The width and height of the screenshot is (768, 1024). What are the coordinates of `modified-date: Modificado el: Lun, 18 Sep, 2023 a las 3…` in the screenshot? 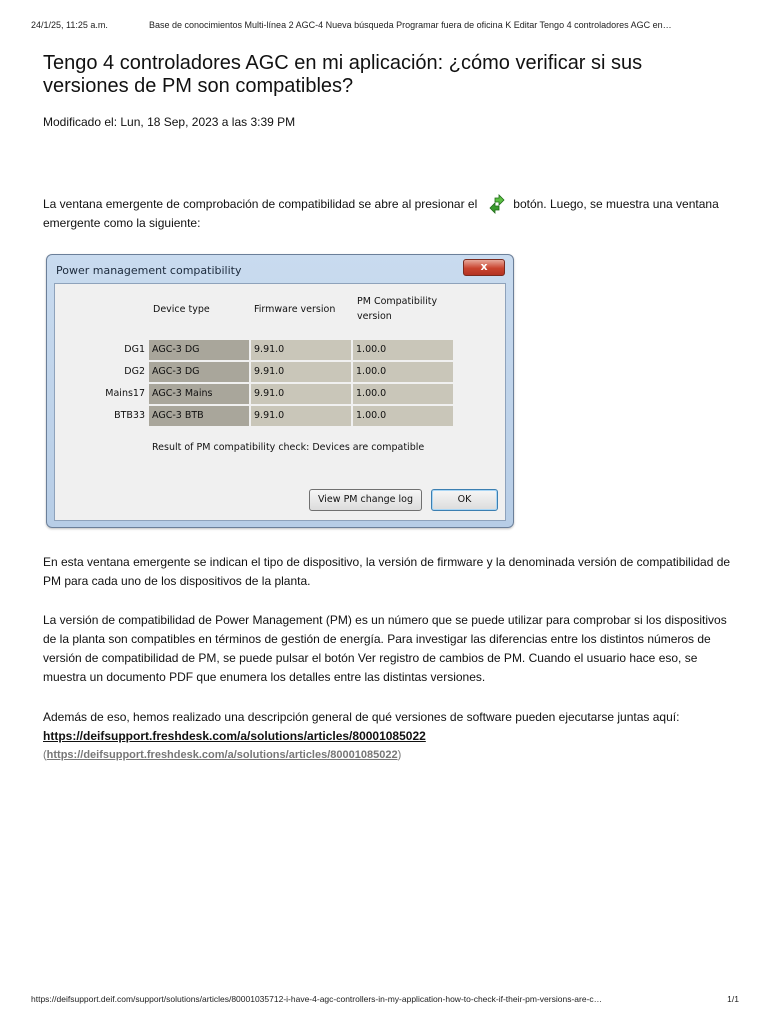 It's located at (169, 122).